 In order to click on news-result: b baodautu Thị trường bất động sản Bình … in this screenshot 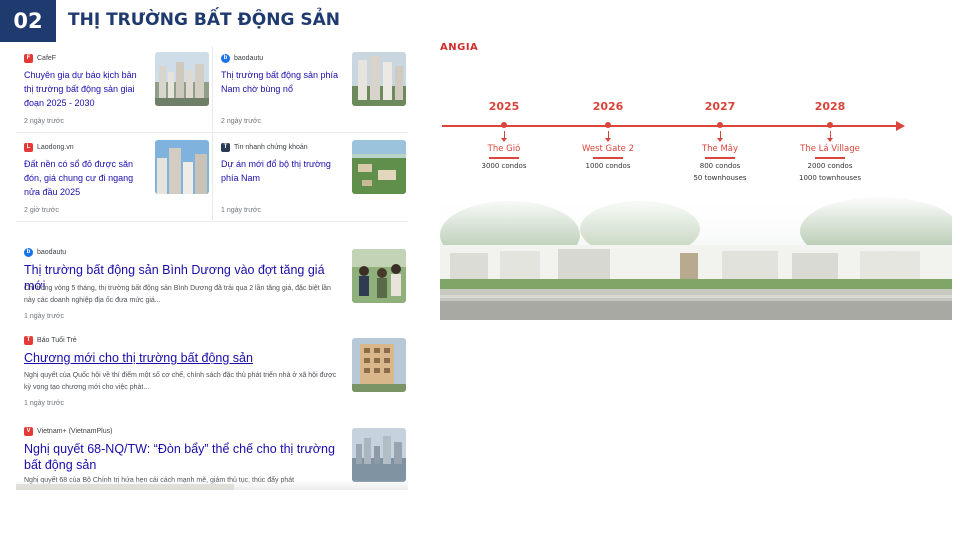, I will do `click(212, 288)`.